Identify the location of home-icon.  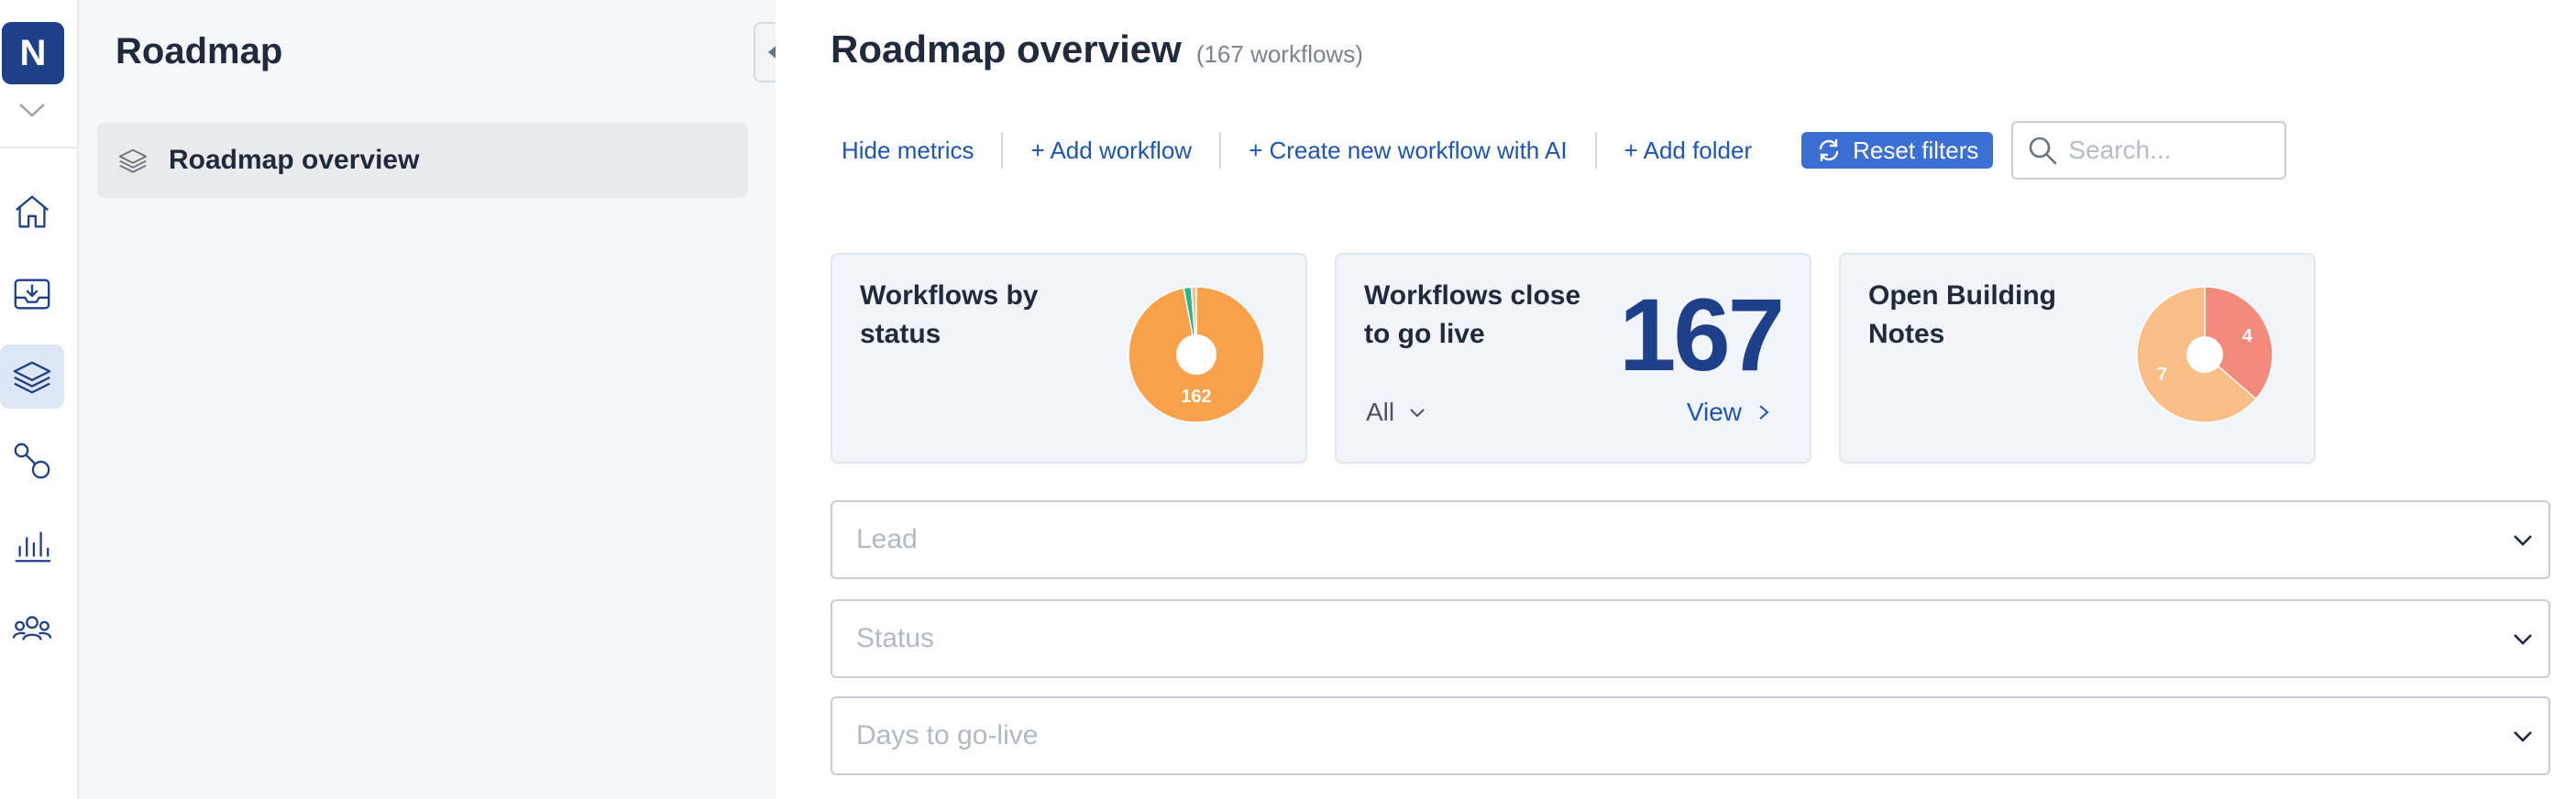
(32, 211).